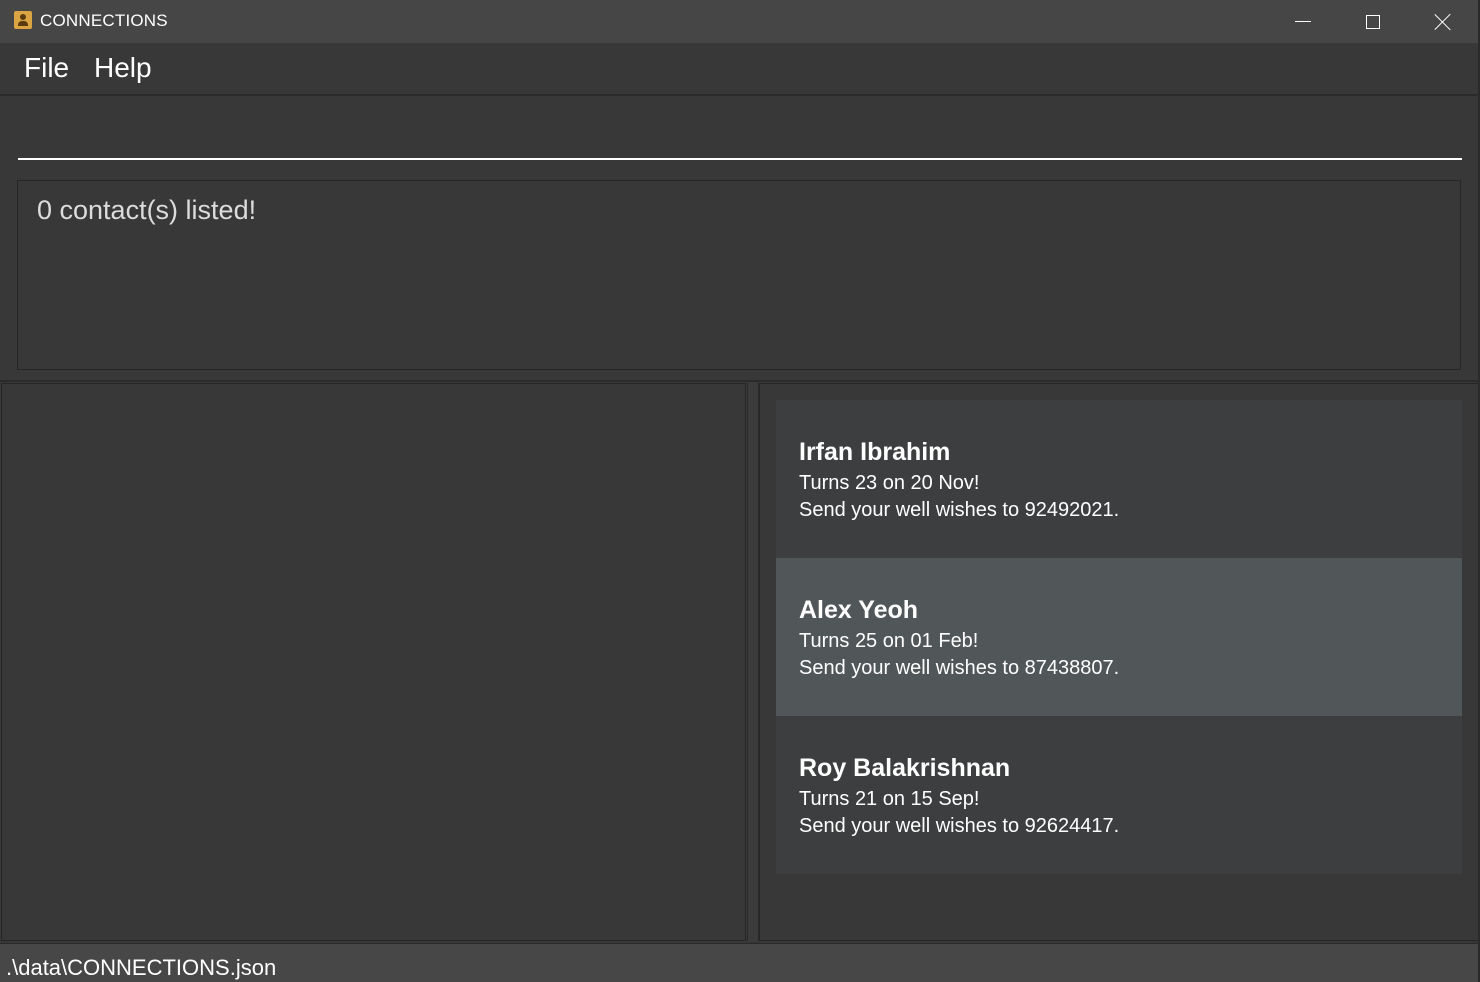 This screenshot has width=1480, height=982. What do you see at coordinates (740, 962) in the screenshot?
I see `status-bar: .\data\CONNECTIONS.json` at bounding box center [740, 962].